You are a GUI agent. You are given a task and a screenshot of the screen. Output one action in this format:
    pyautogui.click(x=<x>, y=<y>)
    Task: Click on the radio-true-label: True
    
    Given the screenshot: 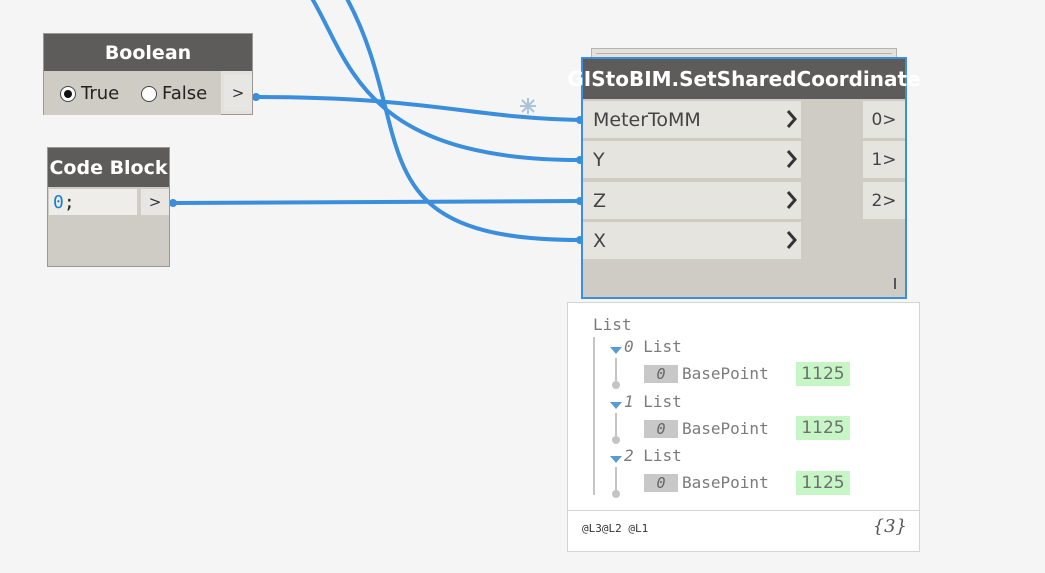 What is the action you would take?
    pyautogui.click(x=100, y=93)
    